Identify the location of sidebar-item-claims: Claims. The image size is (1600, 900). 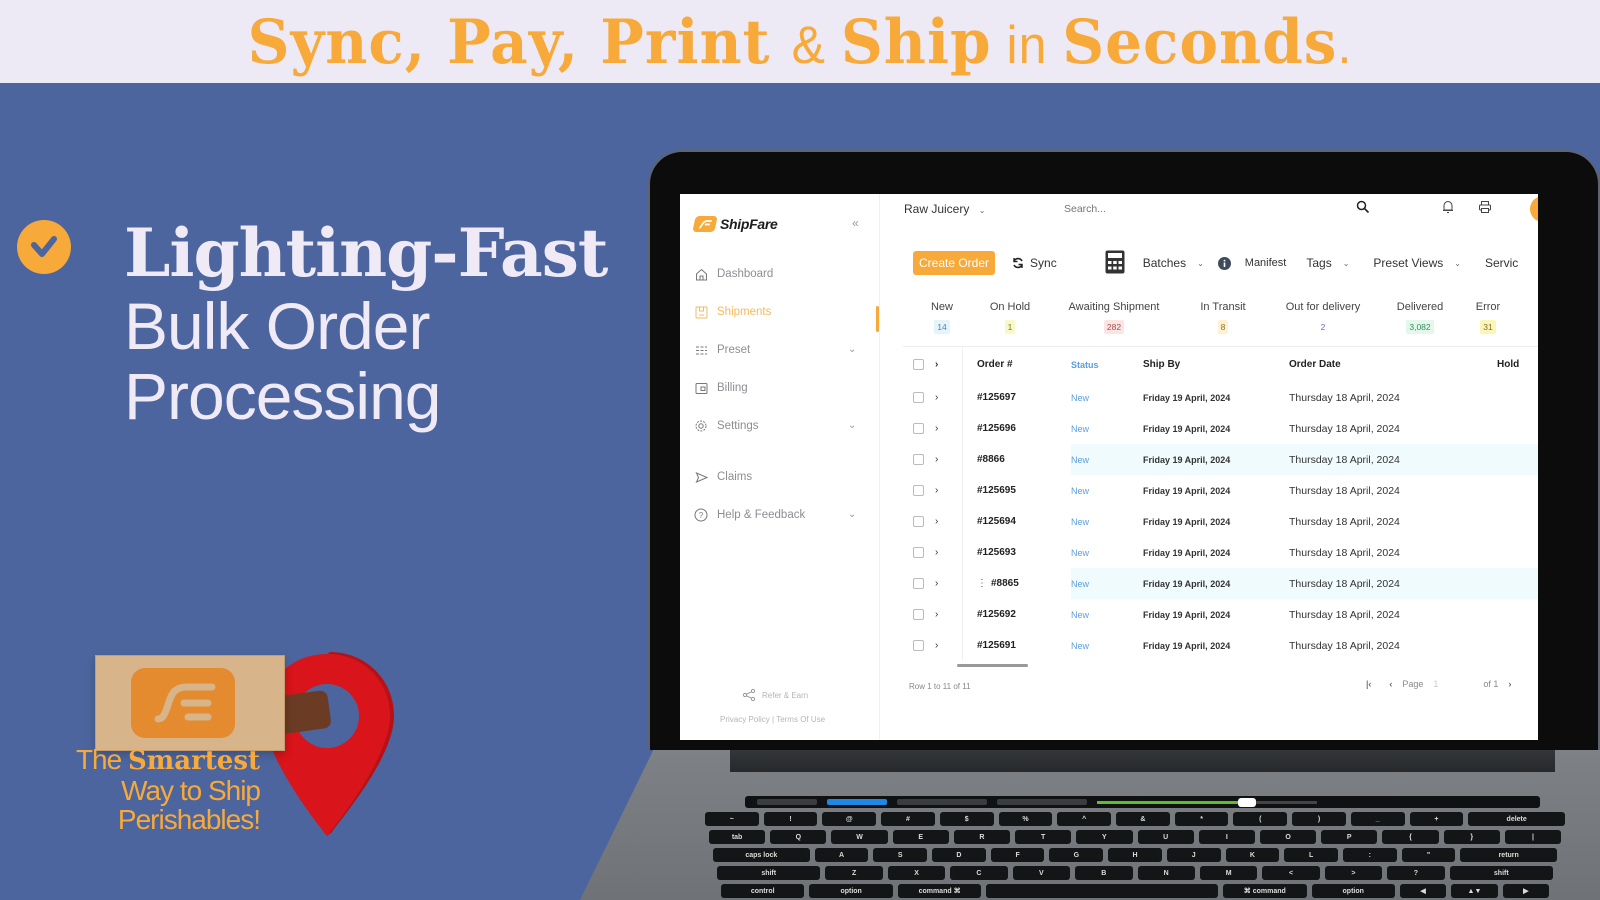
(723, 477).